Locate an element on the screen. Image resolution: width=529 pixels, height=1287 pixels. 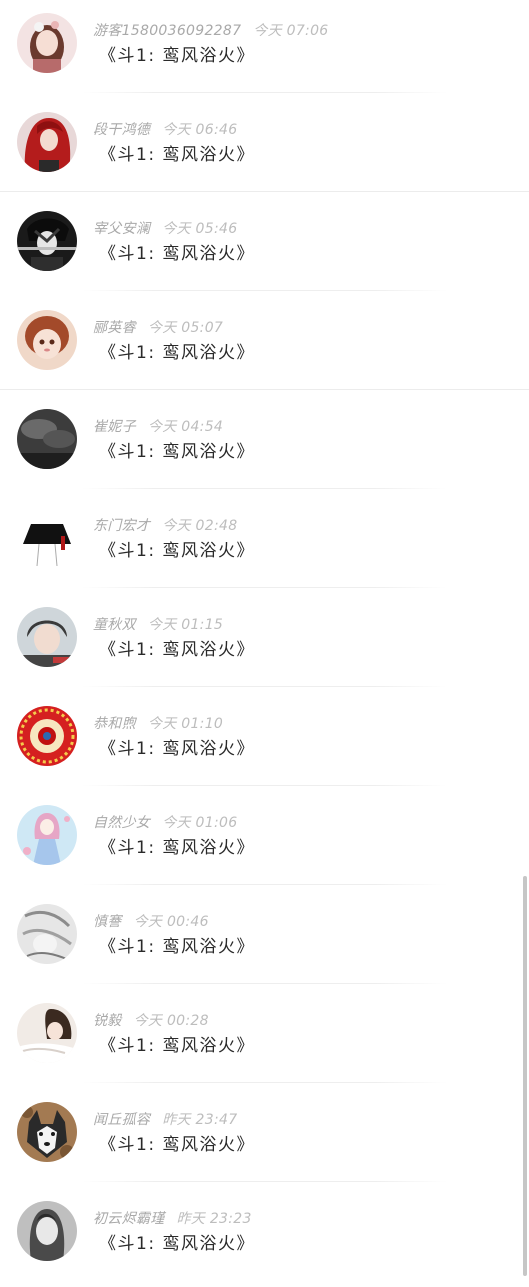
message-time: 昨天 23:47 is located at coordinates (200, 1120).